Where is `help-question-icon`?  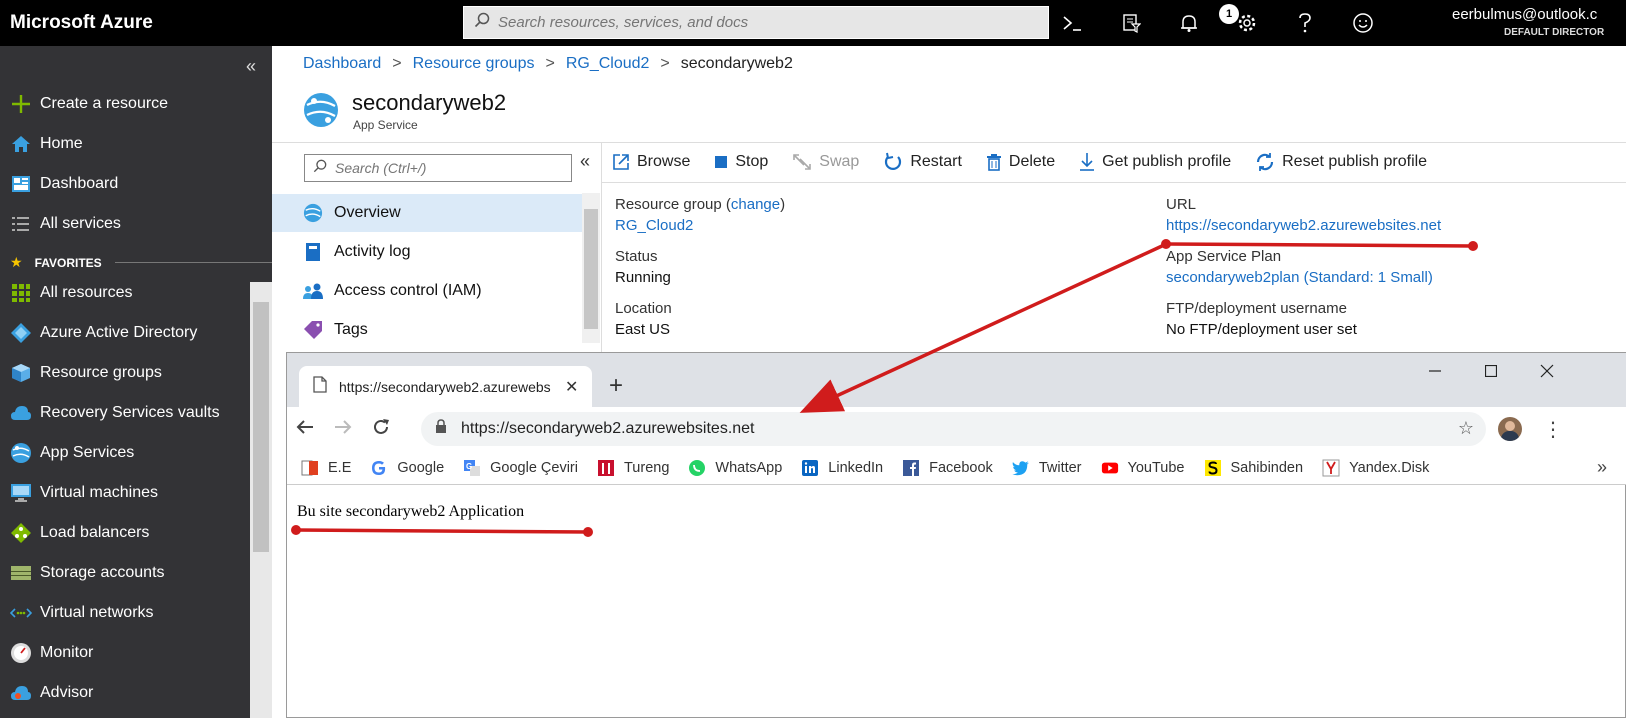
help-question-icon is located at coordinates (1305, 23).